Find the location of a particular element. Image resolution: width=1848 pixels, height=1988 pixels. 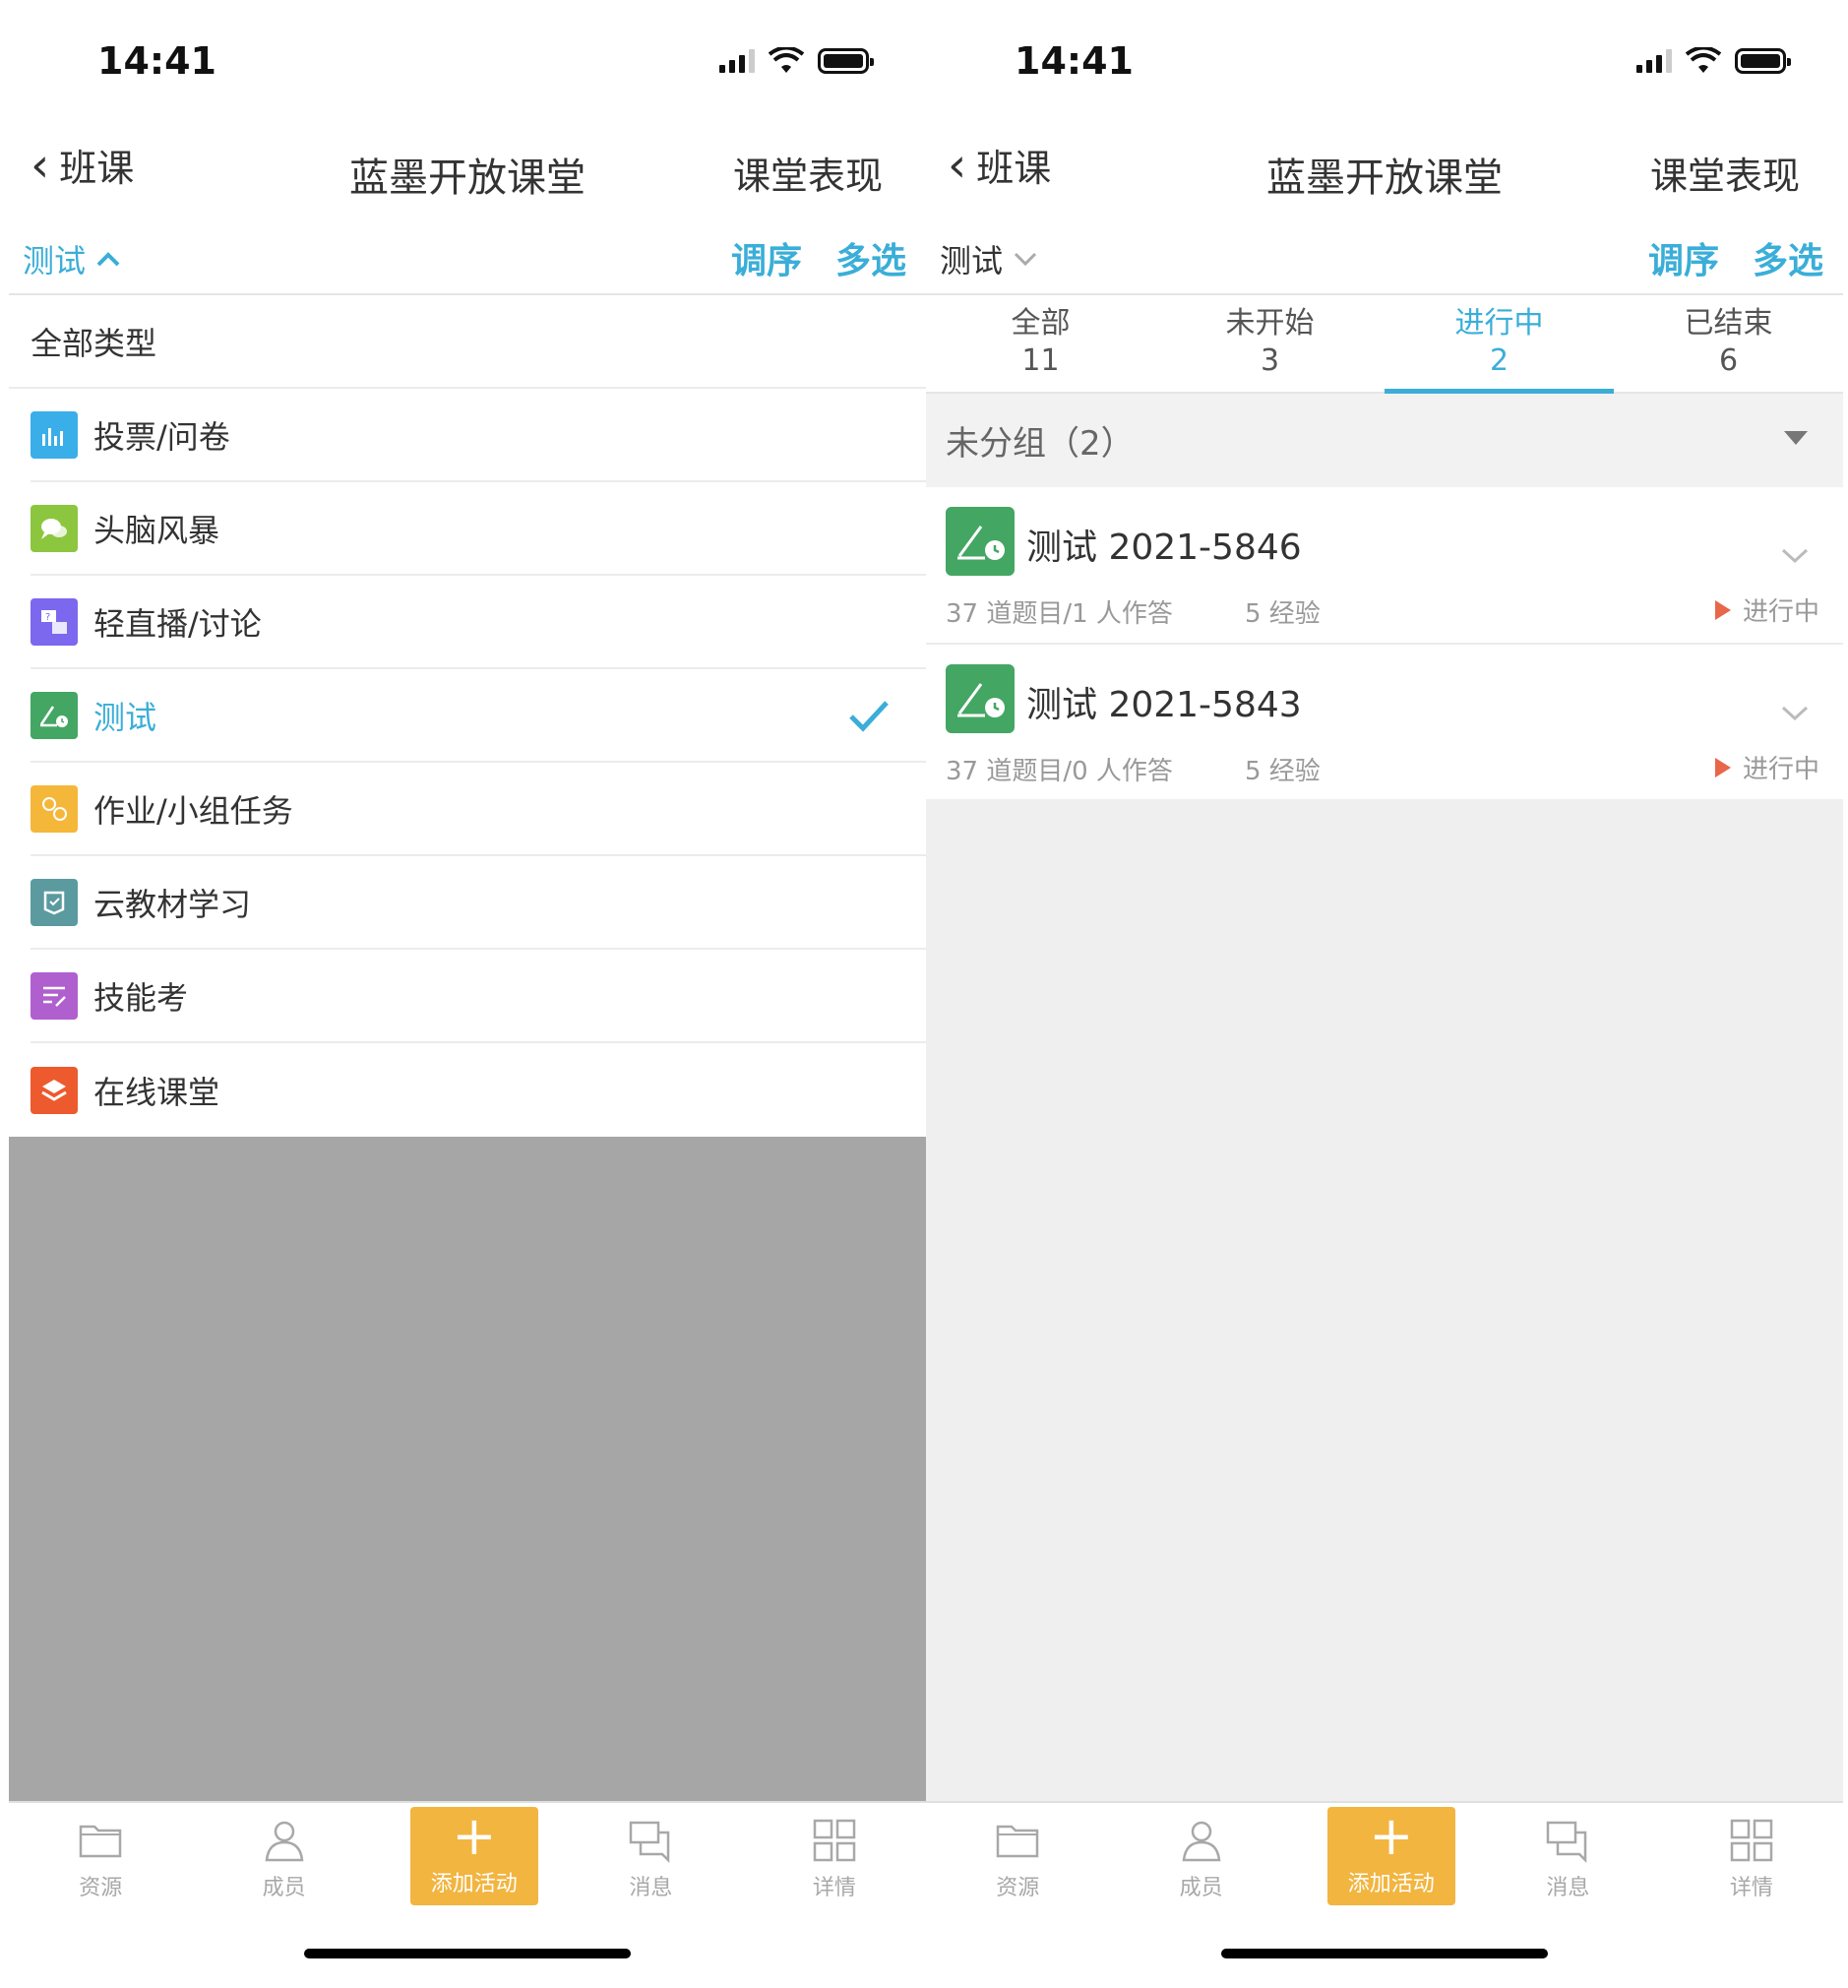

type-item-skill-exam: 技能考 is located at coordinates (478, 997).